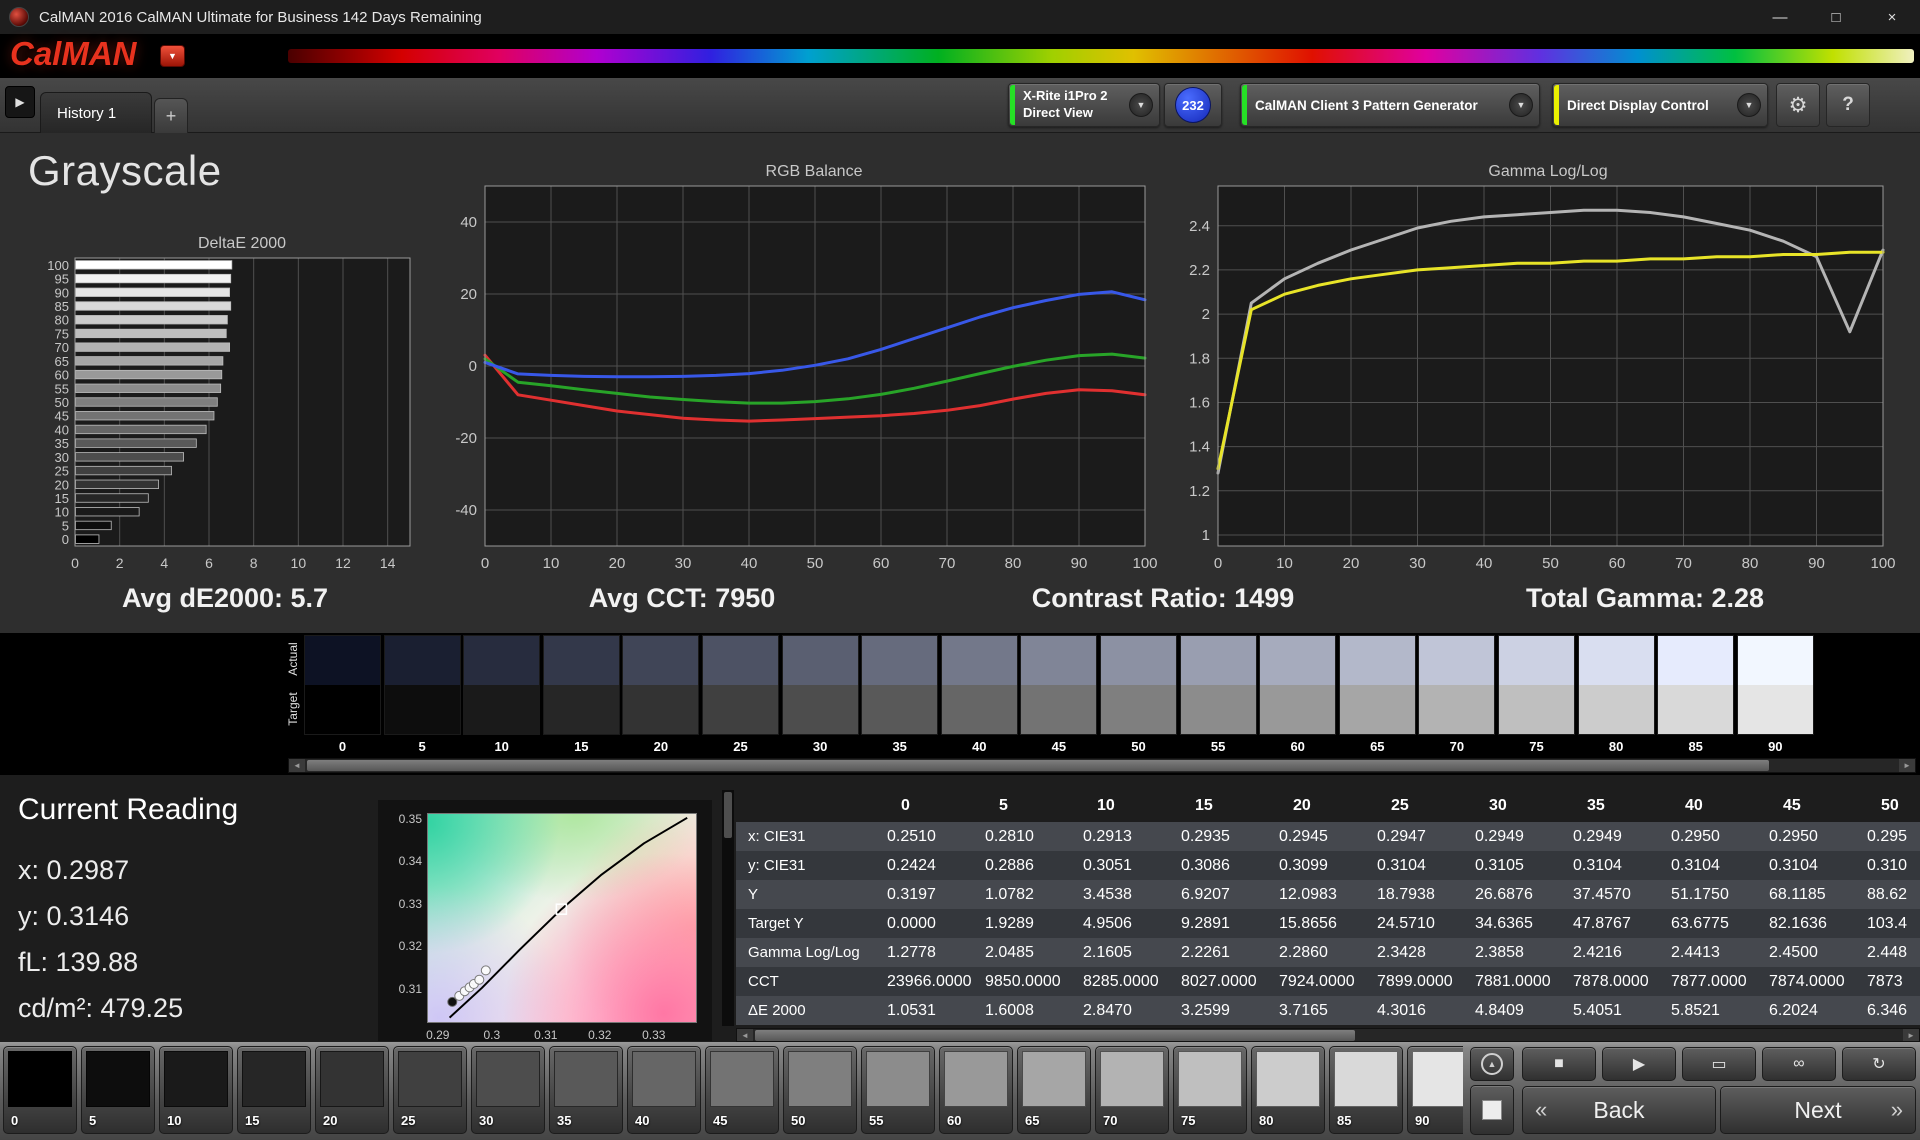 The width and height of the screenshot is (1920, 1140). I want to click on table-cell: 2.3858, so click(1499, 952).